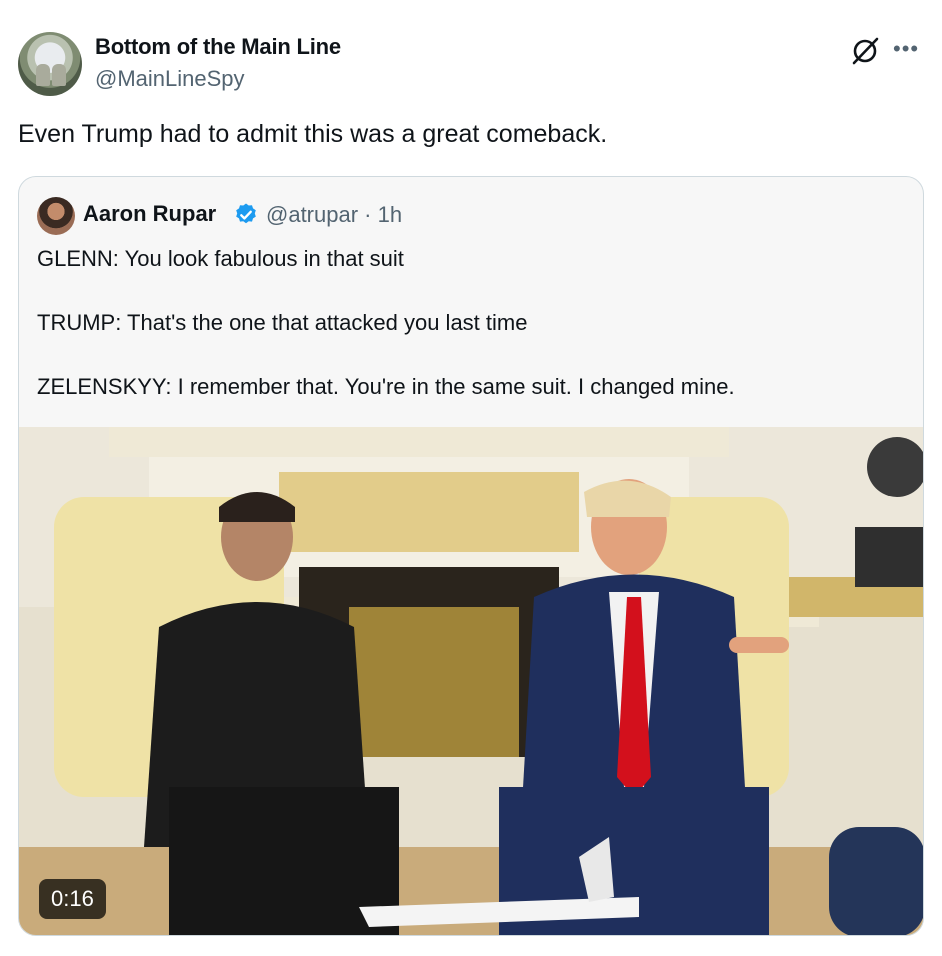  Describe the element at coordinates (246, 213) in the screenshot. I see `verified-badge-icon` at that location.